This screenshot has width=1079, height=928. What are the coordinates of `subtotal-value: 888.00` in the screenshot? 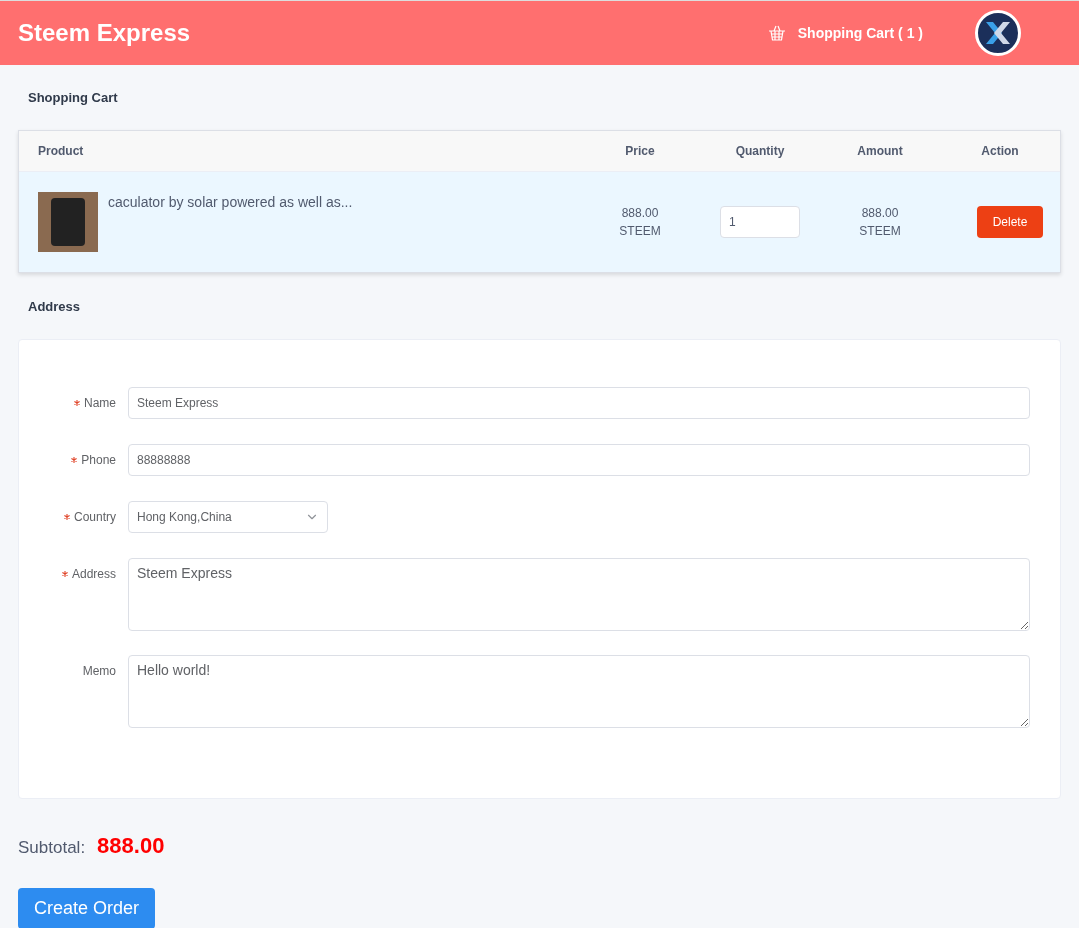 It's located at (131, 846).